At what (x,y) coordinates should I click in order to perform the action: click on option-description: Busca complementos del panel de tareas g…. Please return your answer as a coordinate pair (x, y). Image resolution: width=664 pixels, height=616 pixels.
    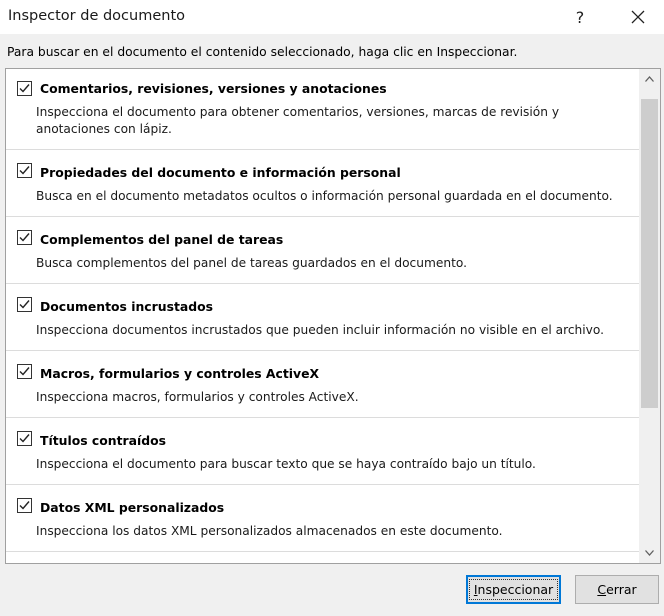
    Looking at the image, I should click on (251, 263).